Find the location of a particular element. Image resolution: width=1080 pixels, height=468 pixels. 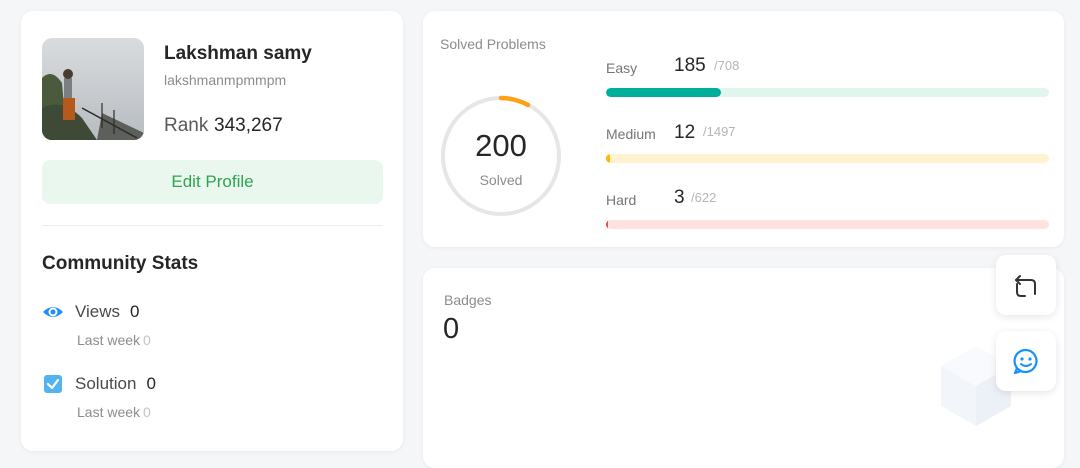

solved-total: 200 is located at coordinates (501, 145).